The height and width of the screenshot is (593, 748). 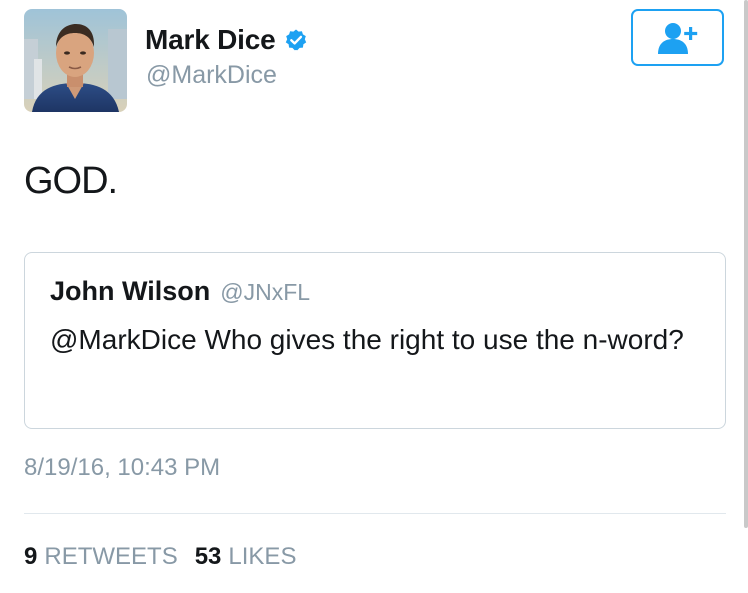 I want to click on retweets-label: RETWEETS, so click(x=111, y=556).